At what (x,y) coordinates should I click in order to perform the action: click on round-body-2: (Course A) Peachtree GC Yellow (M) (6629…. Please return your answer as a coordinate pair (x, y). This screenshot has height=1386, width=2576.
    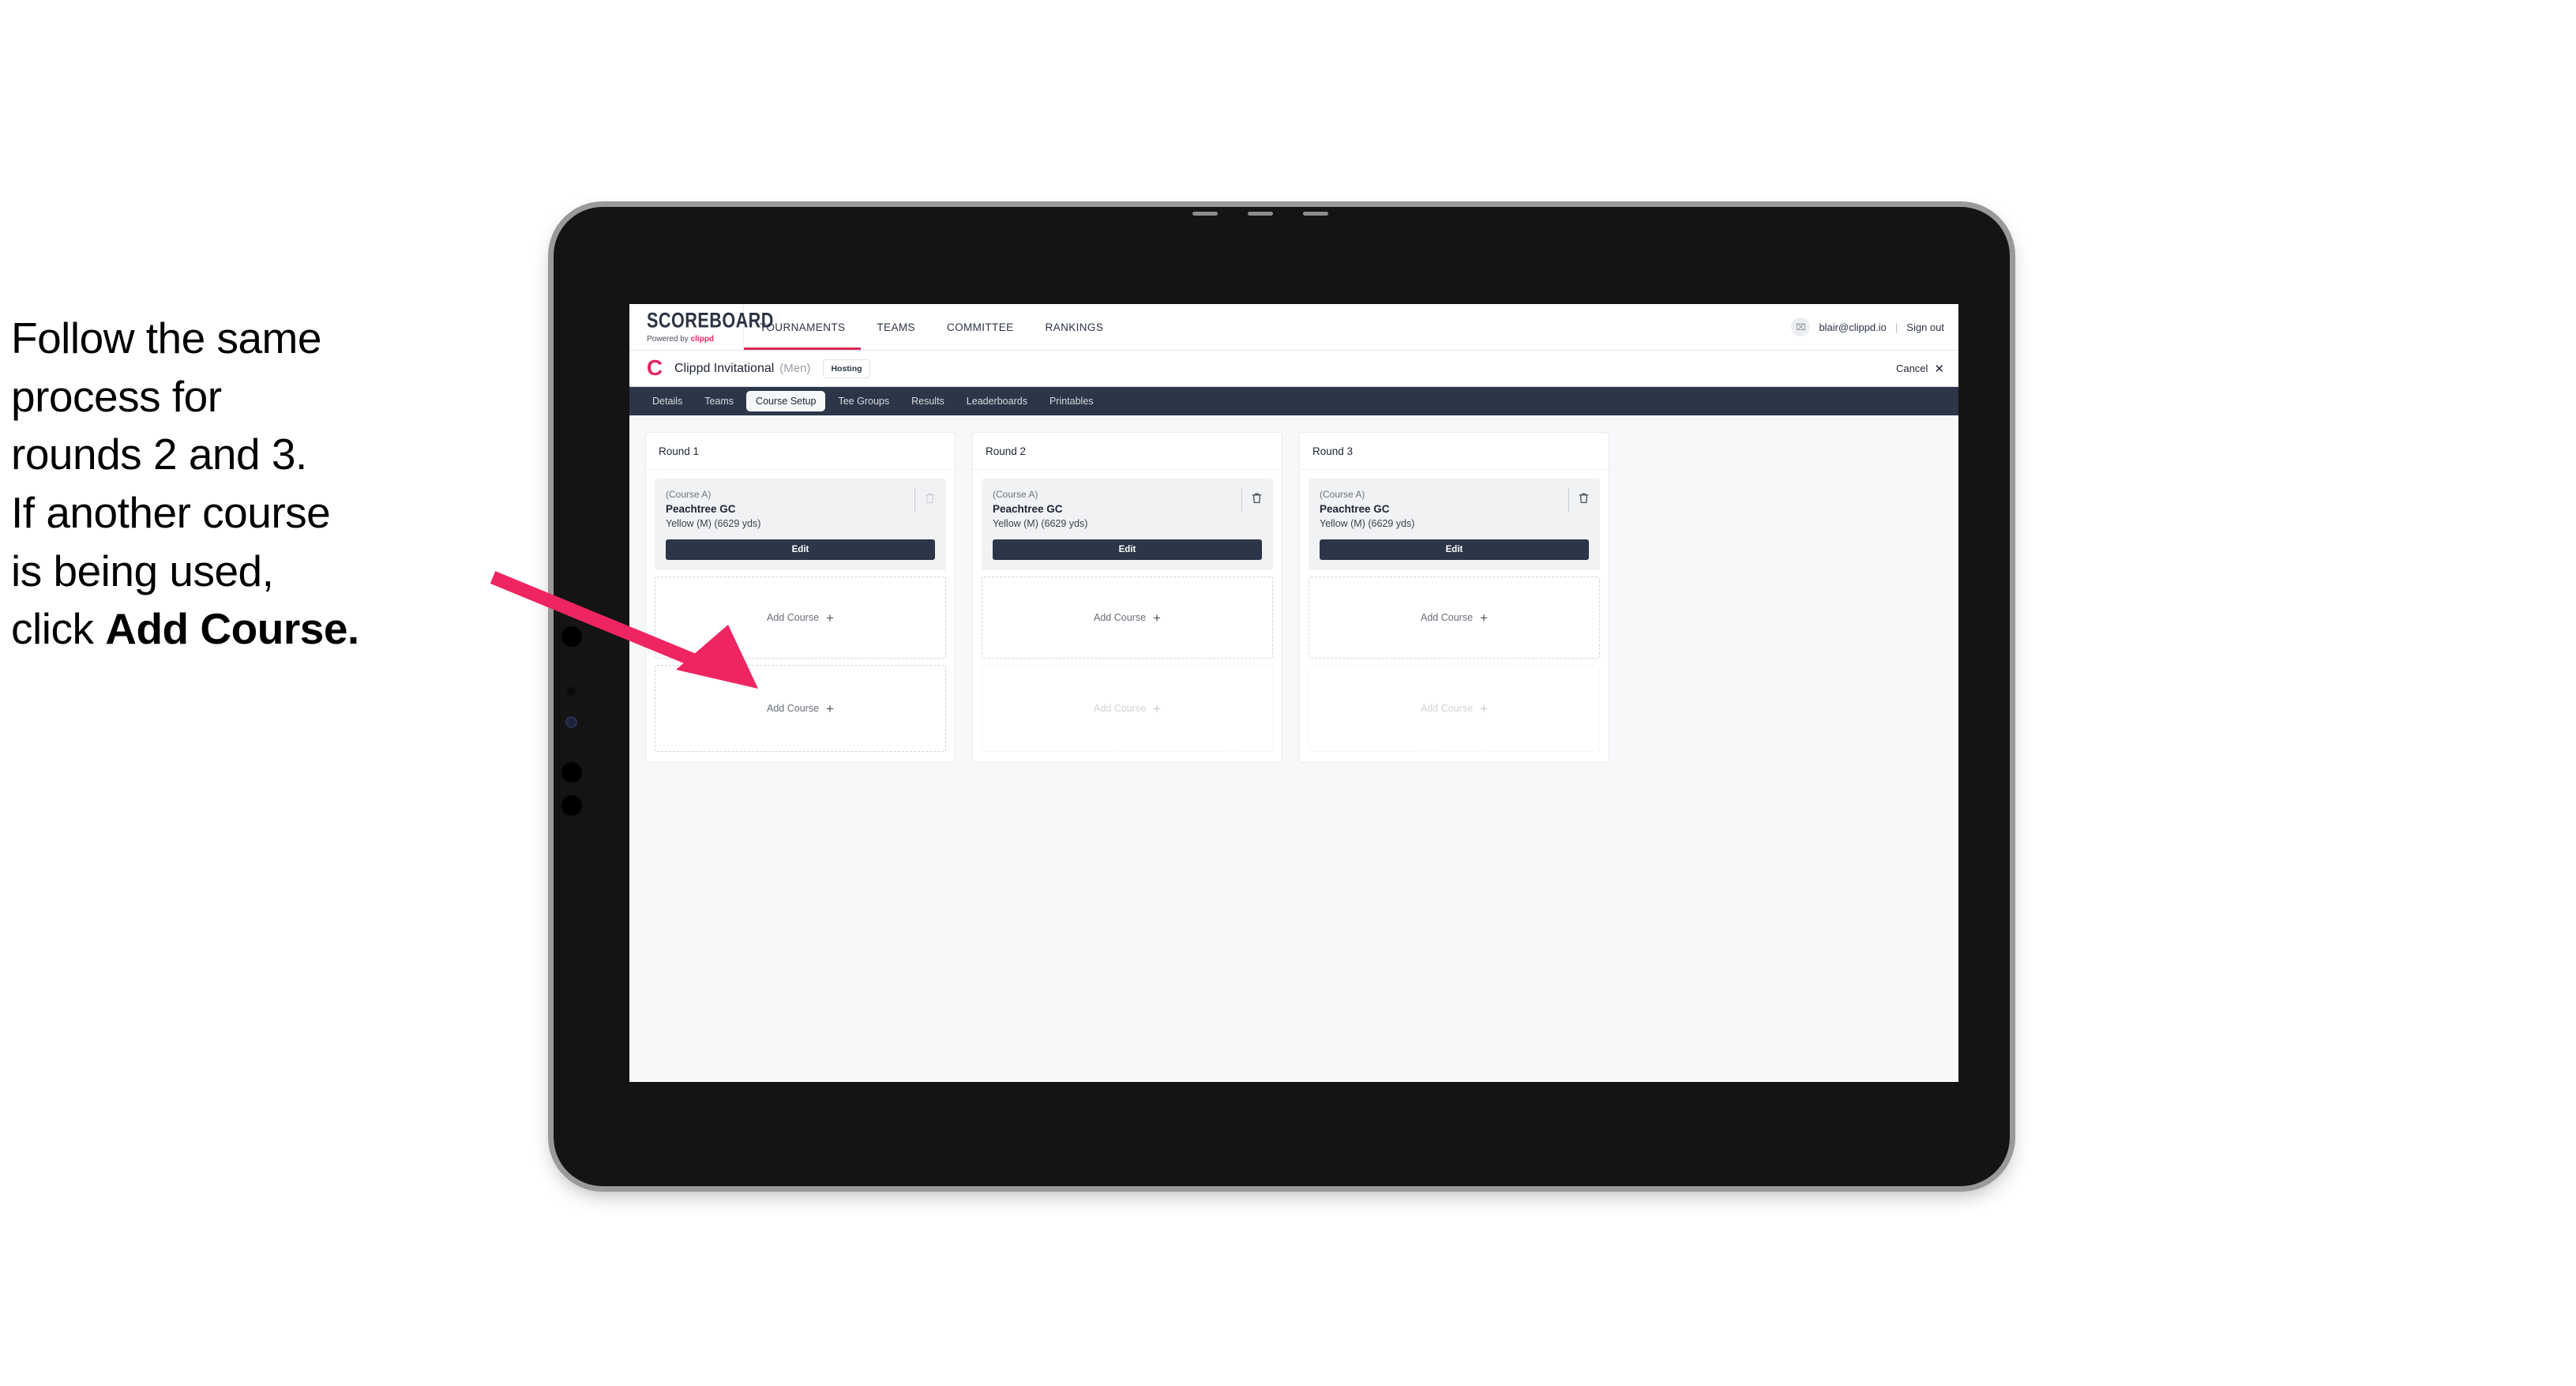
    Looking at the image, I should click on (1127, 616).